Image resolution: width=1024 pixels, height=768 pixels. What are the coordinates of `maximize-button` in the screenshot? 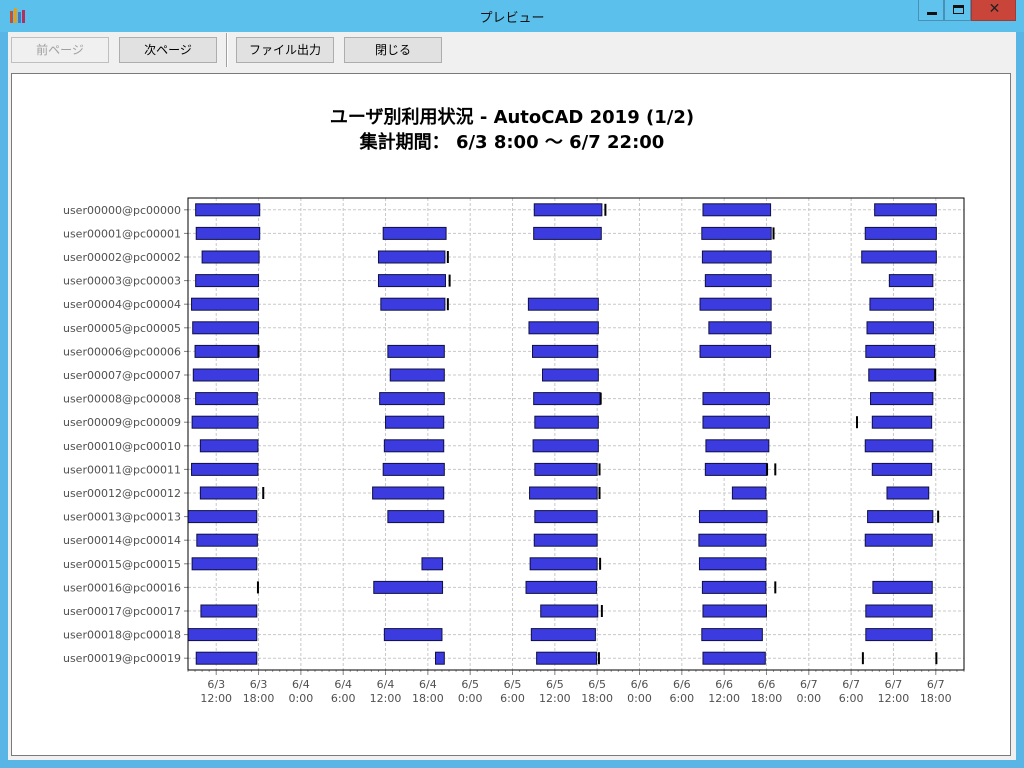 It's located at (957, 10).